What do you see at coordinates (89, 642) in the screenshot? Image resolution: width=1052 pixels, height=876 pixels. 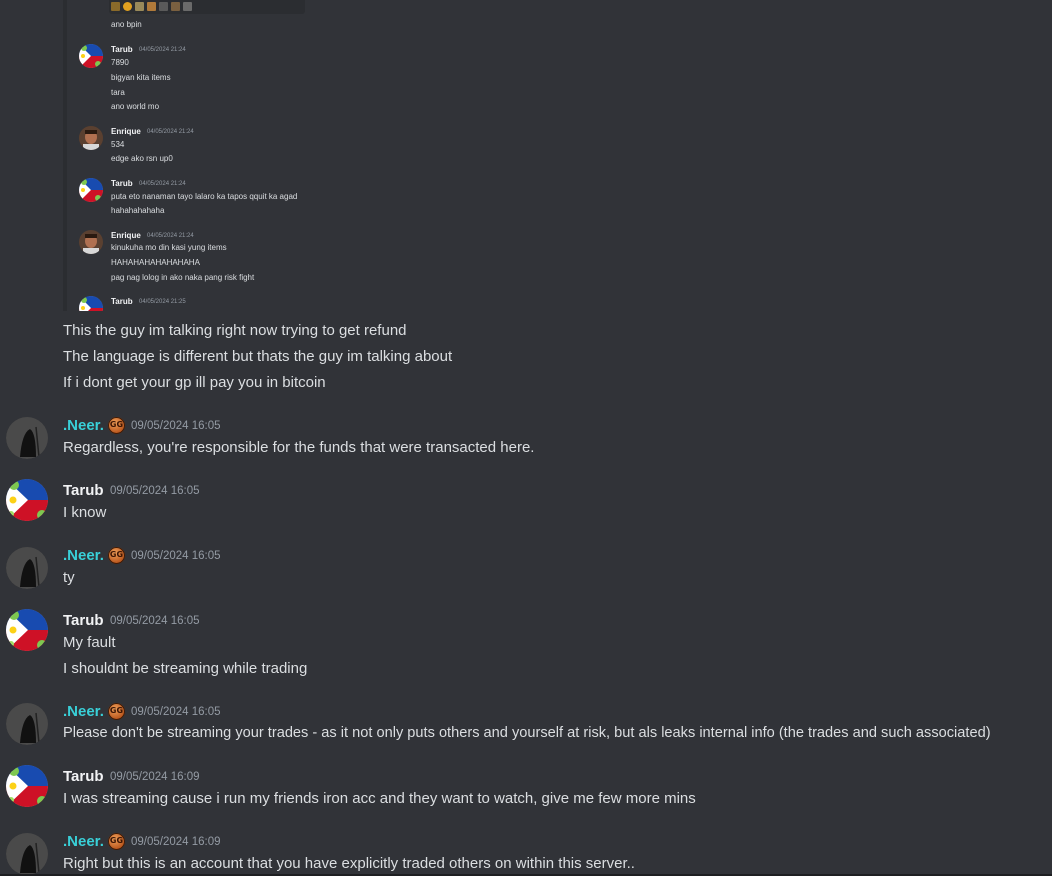 I see `message-line: My fault` at bounding box center [89, 642].